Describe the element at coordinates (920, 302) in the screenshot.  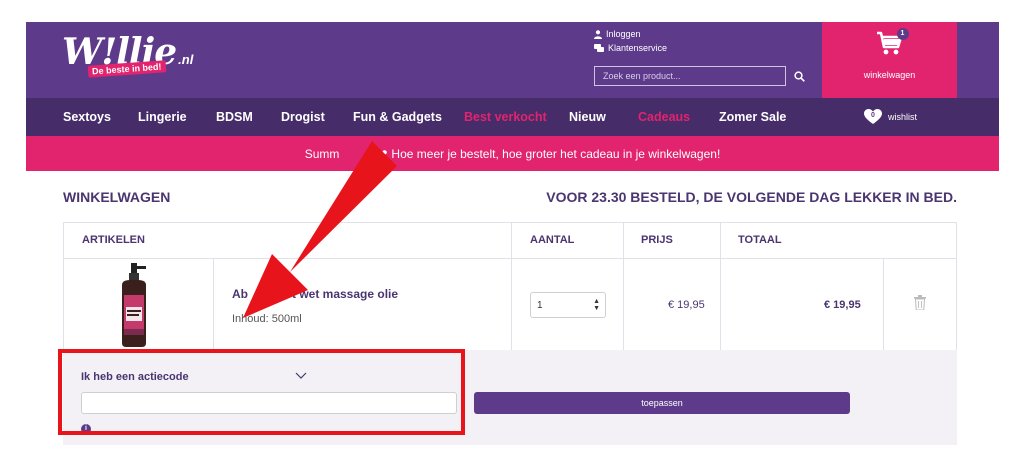
I see `trash-icon` at that location.